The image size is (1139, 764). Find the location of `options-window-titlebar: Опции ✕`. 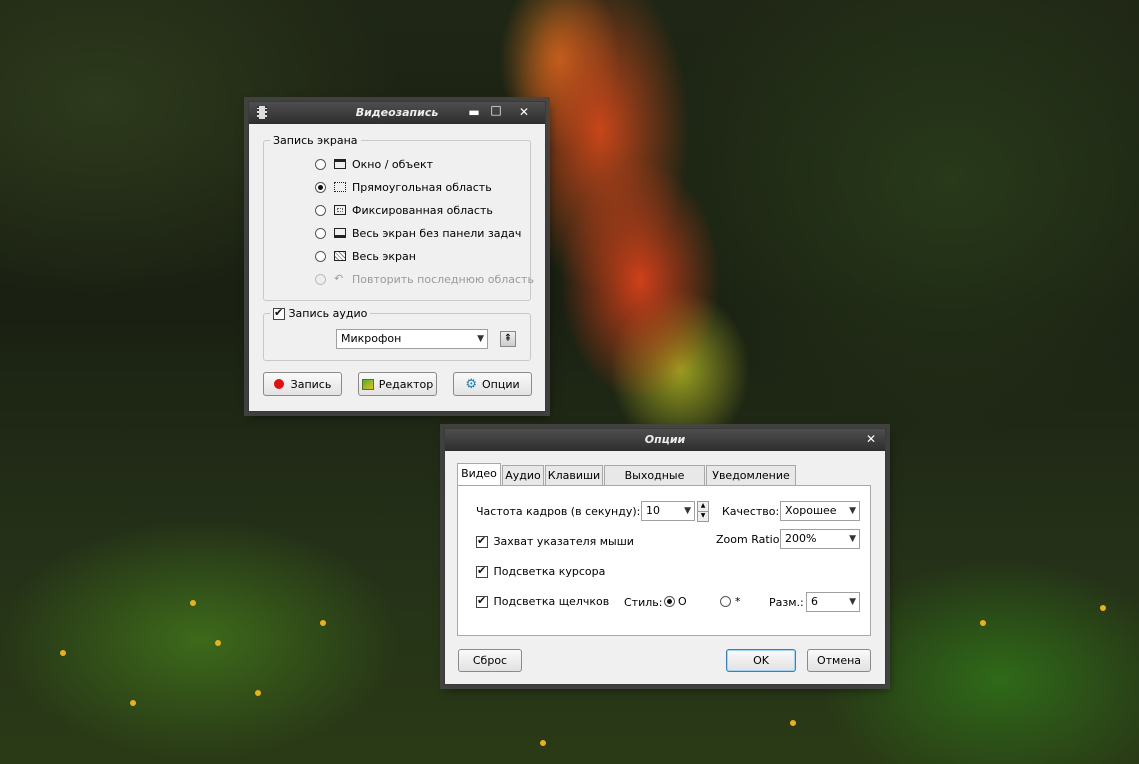

options-window-titlebar: Опции ✕ is located at coordinates (665, 440).